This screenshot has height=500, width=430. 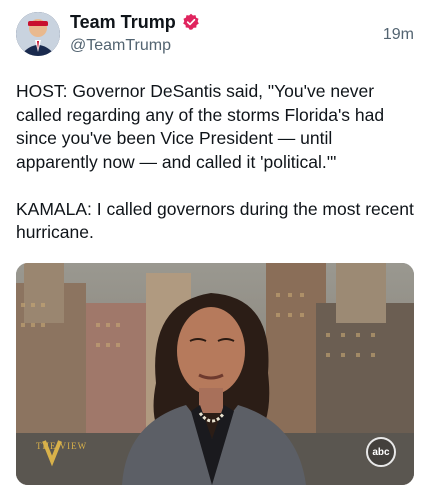 I want to click on avatar-icon, so click(x=38, y=34).